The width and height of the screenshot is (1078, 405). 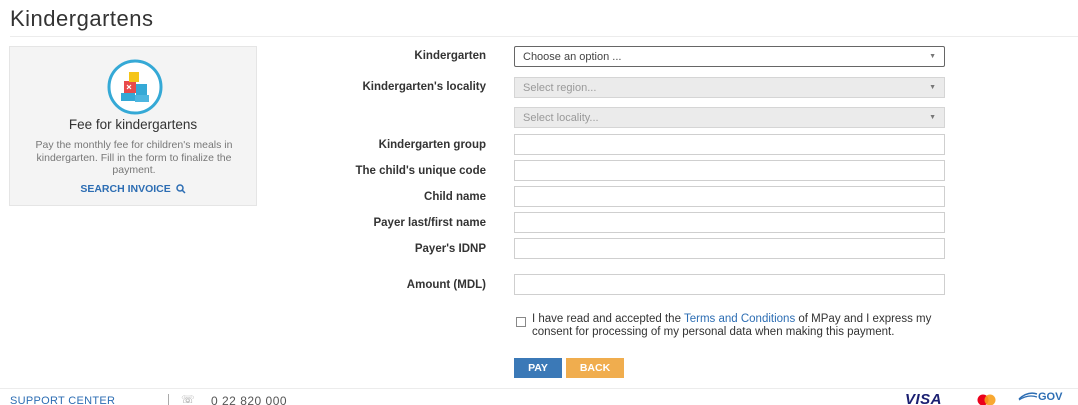 What do you see at coordinates (729, 196) in the screenshot?
I see `child-name-input` at bounding box center [729, 196].